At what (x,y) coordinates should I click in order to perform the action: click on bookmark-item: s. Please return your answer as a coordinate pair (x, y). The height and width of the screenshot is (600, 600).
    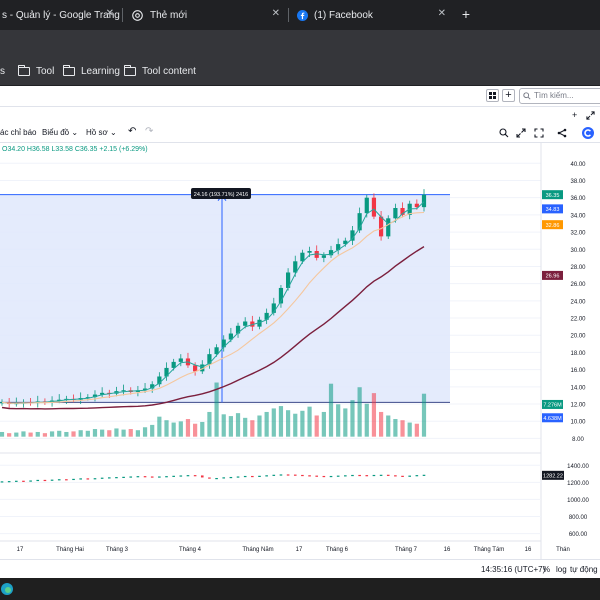
    Looking at the image, I should click on (2, 71).